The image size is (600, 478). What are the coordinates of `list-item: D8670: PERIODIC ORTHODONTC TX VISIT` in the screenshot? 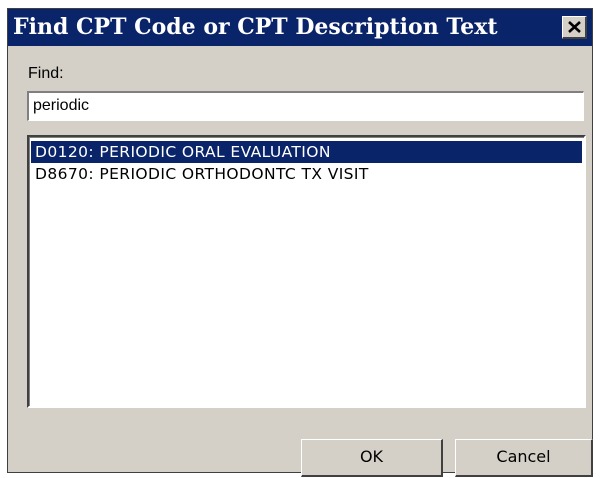 It's located at (306, 174).